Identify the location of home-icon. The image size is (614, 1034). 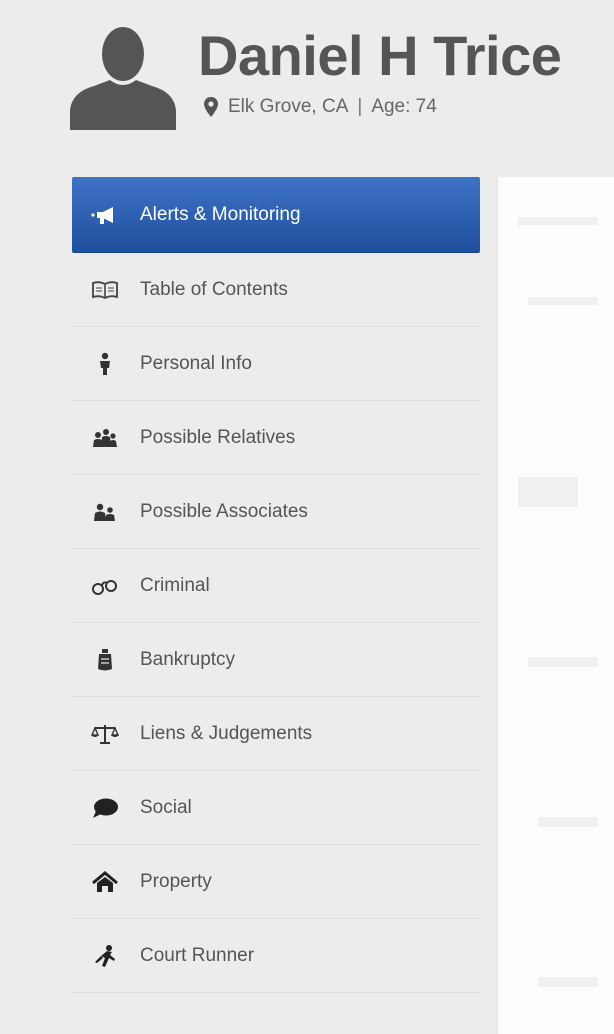
(105, 882).